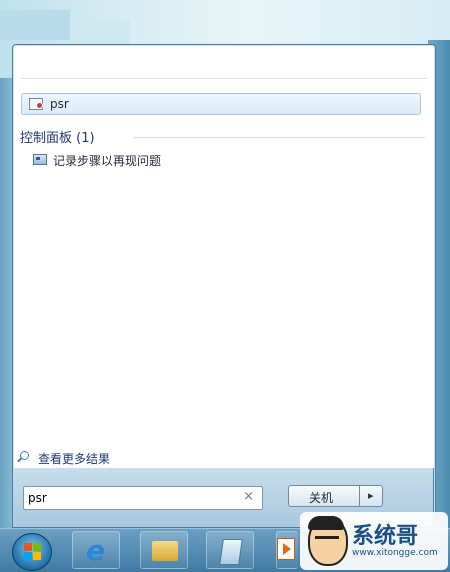  Describe the element at coordinates (6, 308) in the screenshot. I see `window-frame-left` at that location.